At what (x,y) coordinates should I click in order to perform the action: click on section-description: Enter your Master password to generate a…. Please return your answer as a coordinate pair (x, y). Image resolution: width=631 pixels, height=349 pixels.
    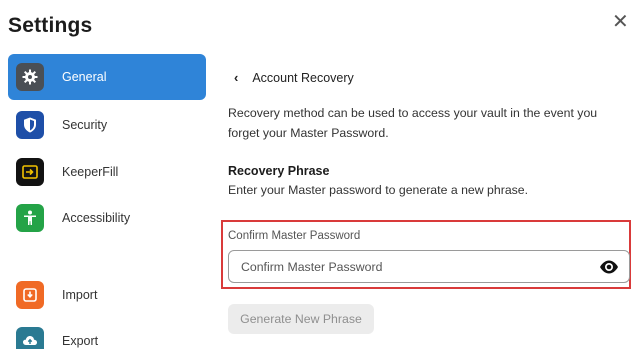
    Looking at the image, I should click on (378, 190).